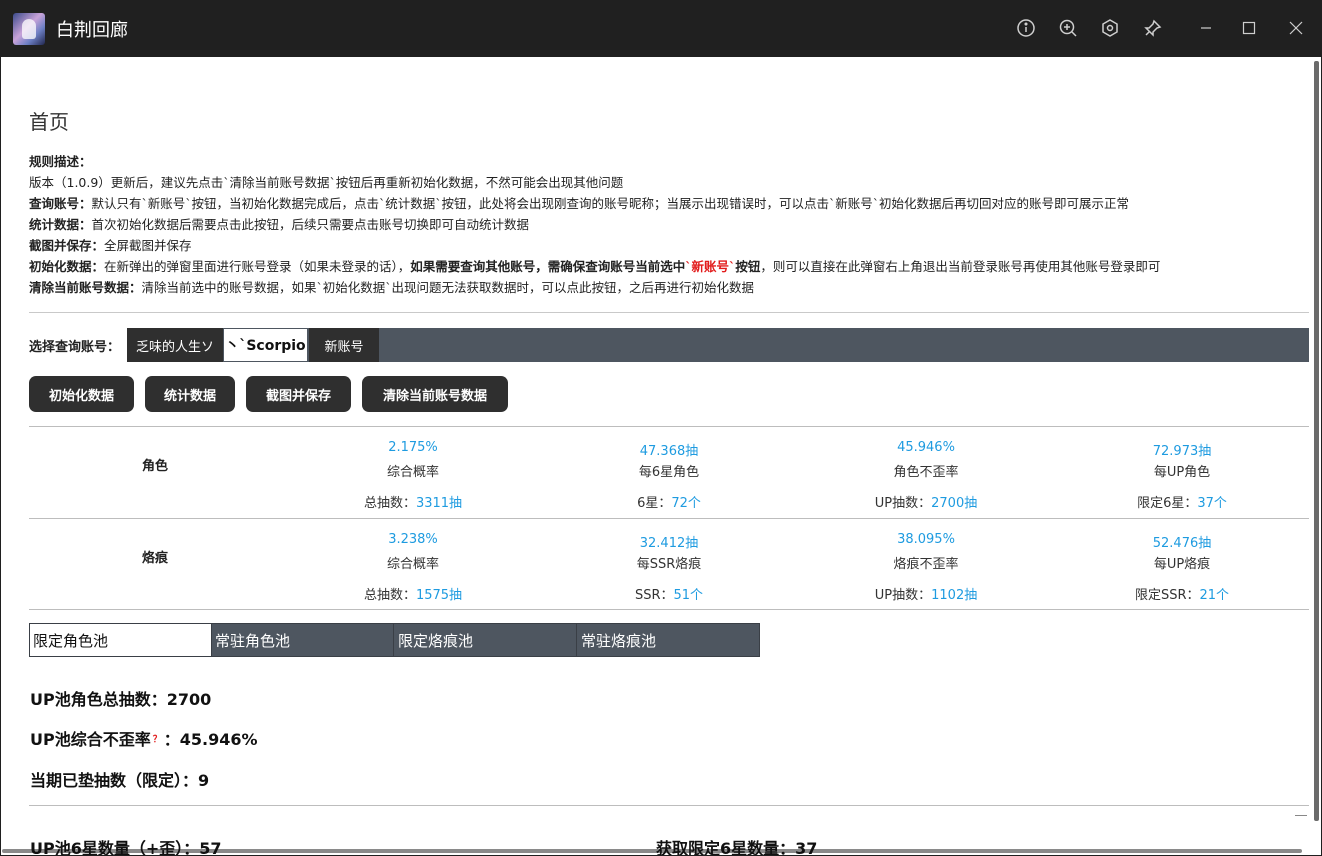  Describe the element at coordinates (710, 266) in the screenshot. I see `rules-init-red: `新账号`` at that location.